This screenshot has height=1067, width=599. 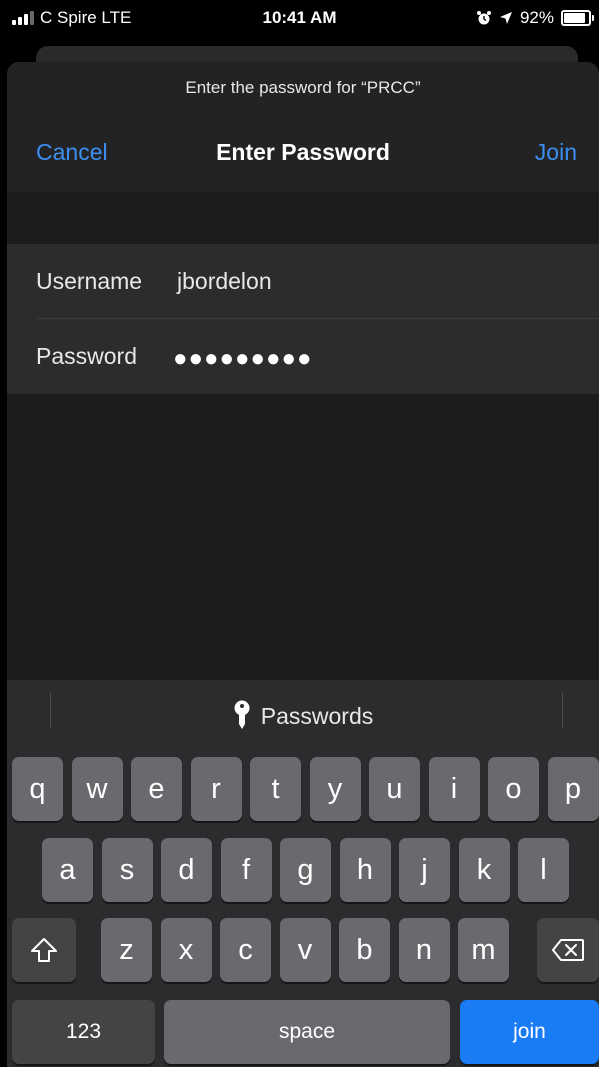 I want to click on key-m: m, so click(x=483, y=950).